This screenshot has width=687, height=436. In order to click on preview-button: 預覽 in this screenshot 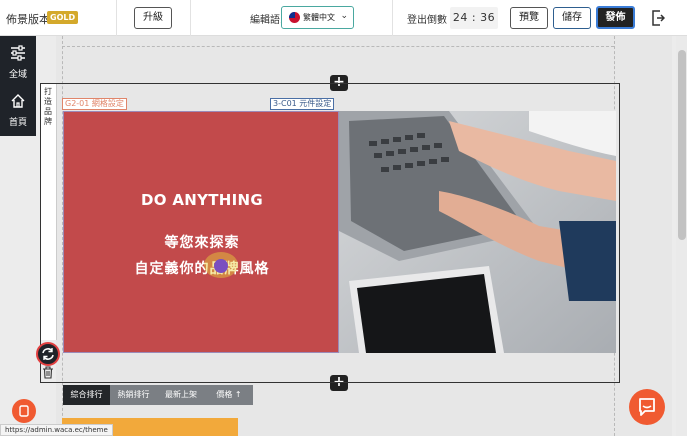, I will do `click(529, 18)`.